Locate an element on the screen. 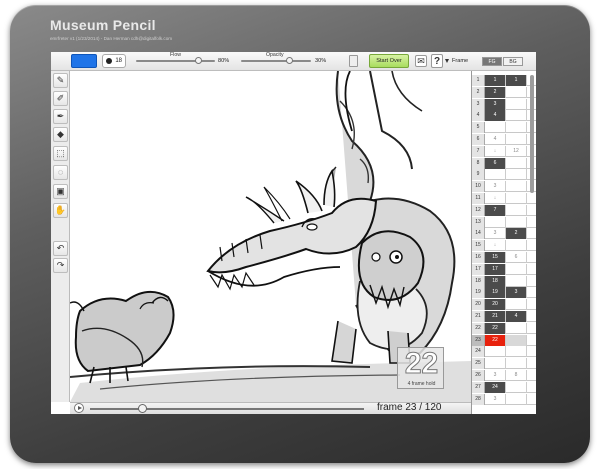 The width and height of the screenshot is (600, 469). timeline-row: 7 ↓ 12 is located at coordinates (504, 151).